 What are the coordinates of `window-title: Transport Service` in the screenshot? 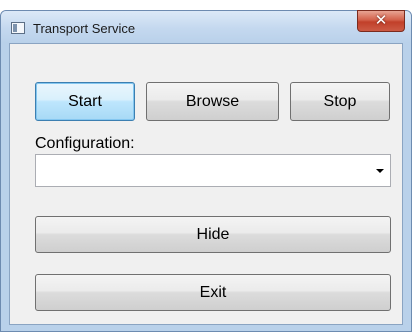 It's located at (84, 28).